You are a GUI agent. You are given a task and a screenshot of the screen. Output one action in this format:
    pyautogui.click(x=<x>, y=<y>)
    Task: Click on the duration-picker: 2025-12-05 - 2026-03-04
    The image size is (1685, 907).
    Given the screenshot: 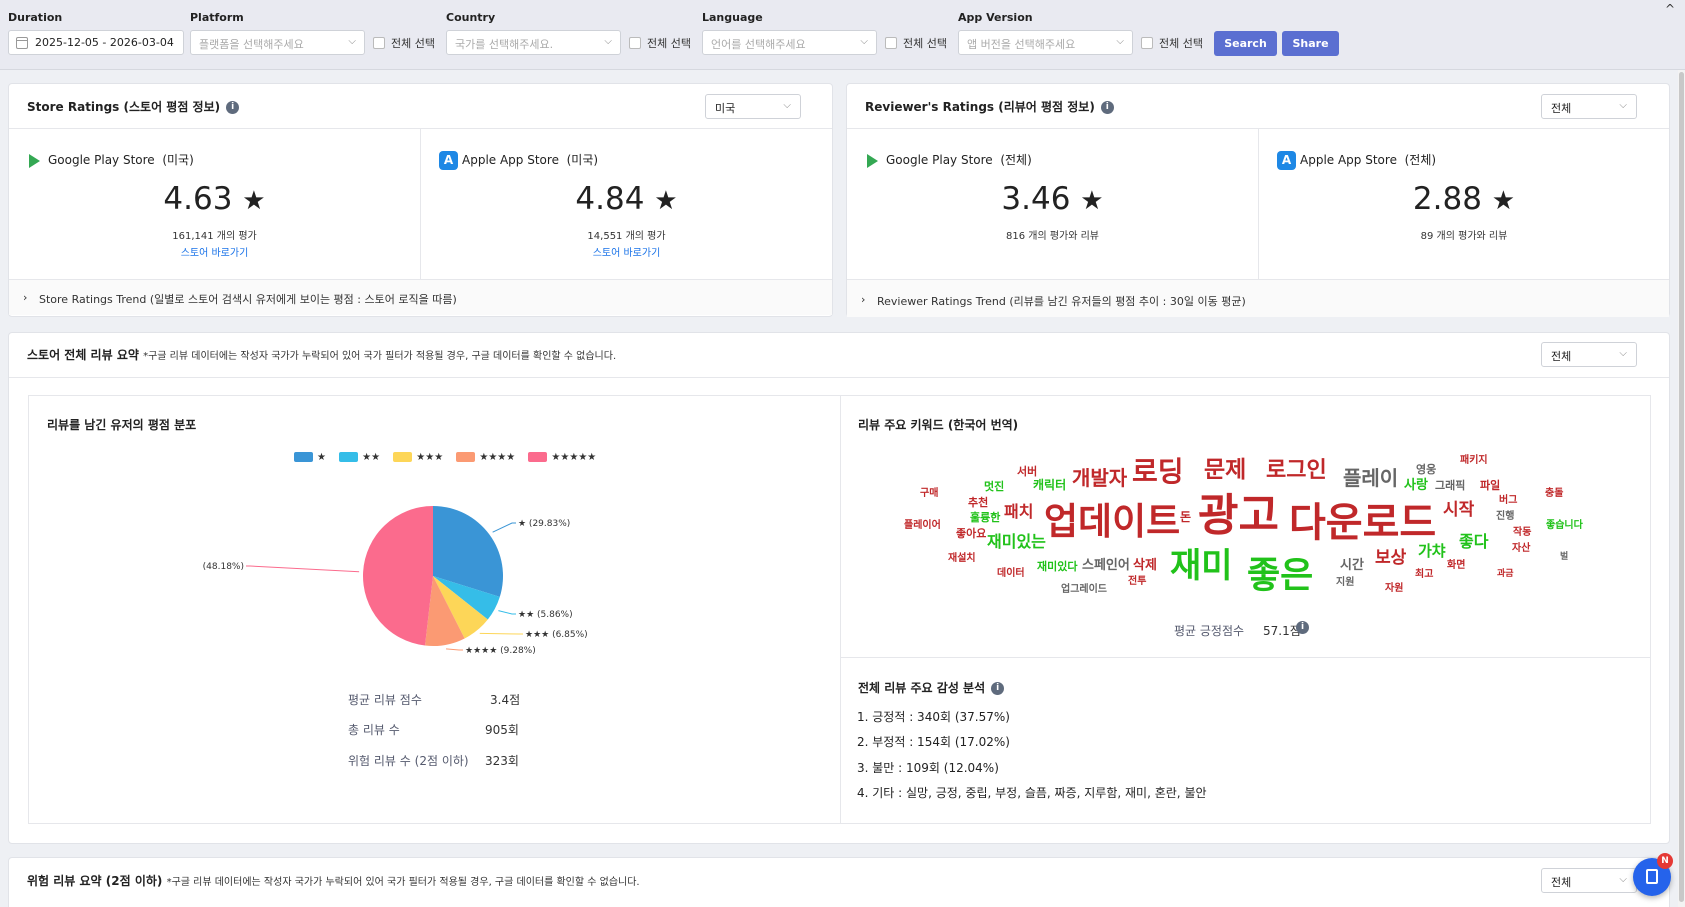 What is the action you would take?
    pyautogui.click(x=96, y=42)
    